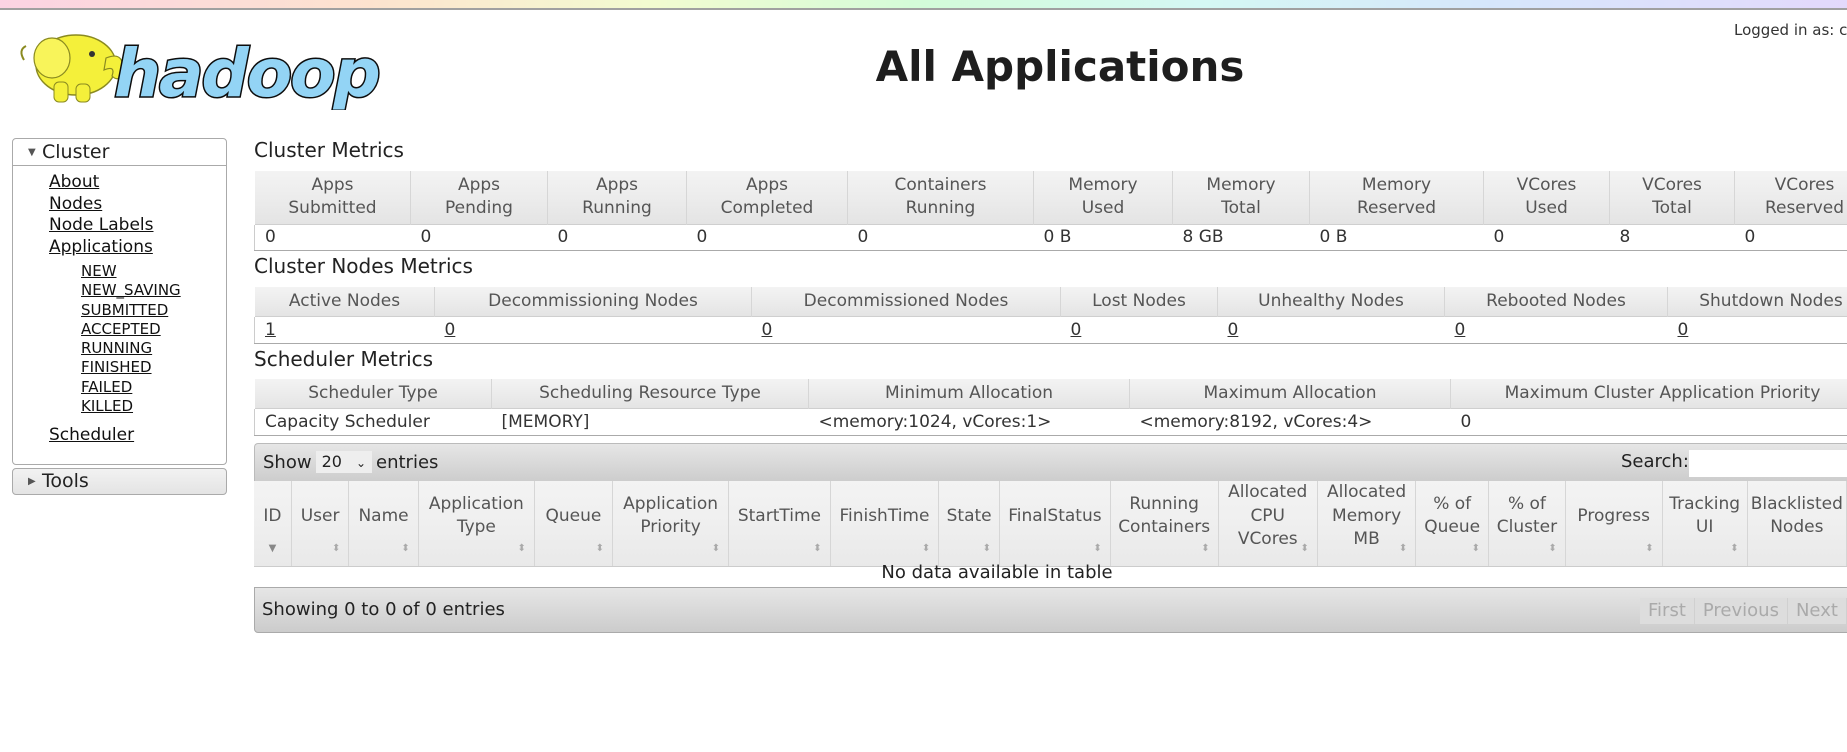 The height and width of the screenshot is (752, 1847). Describe the element at coordinates (332, 237) in the screenshot. I see `value-apps-submitted: 0` at that location.